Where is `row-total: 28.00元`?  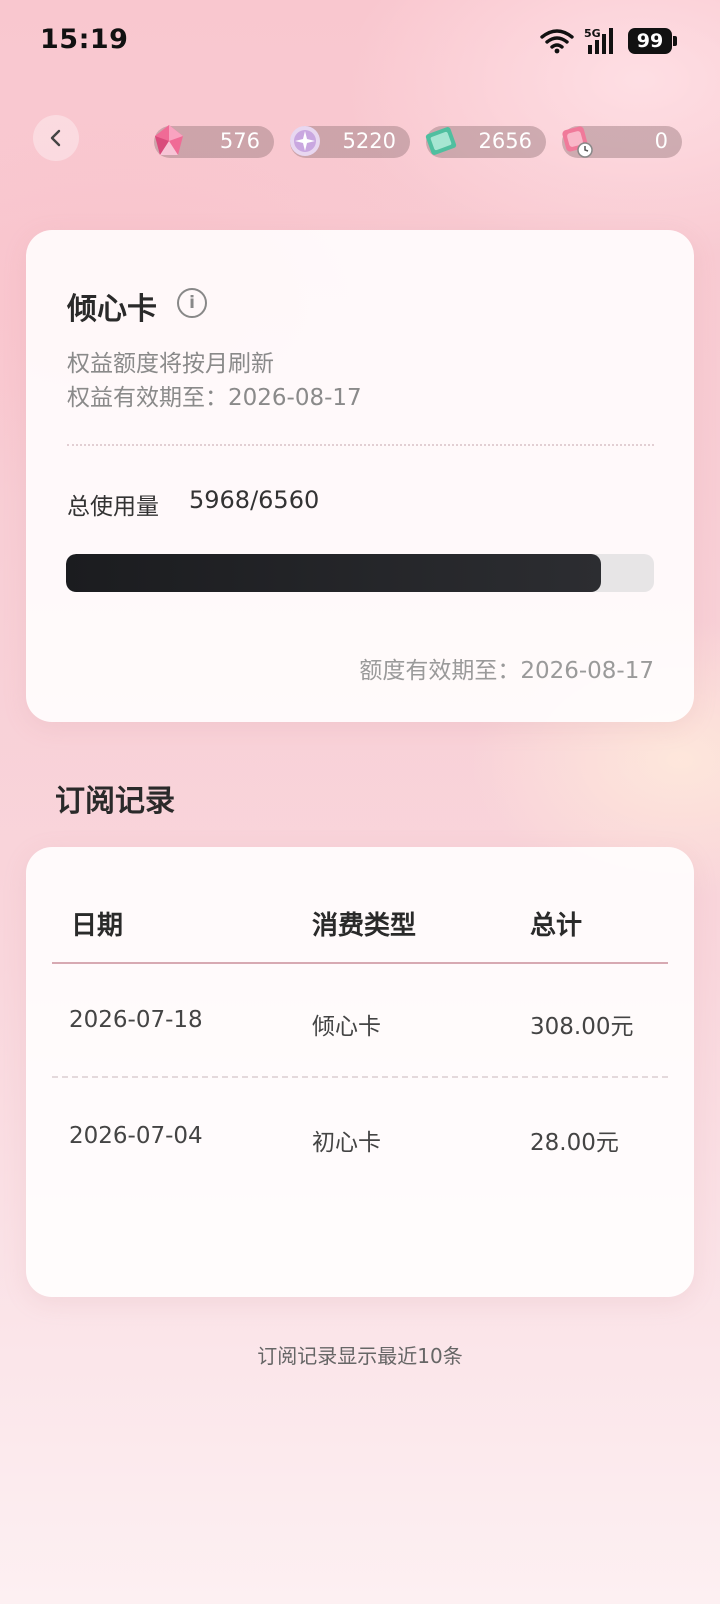 row-total: 28.00元 is located at coordinates (574, 1143).